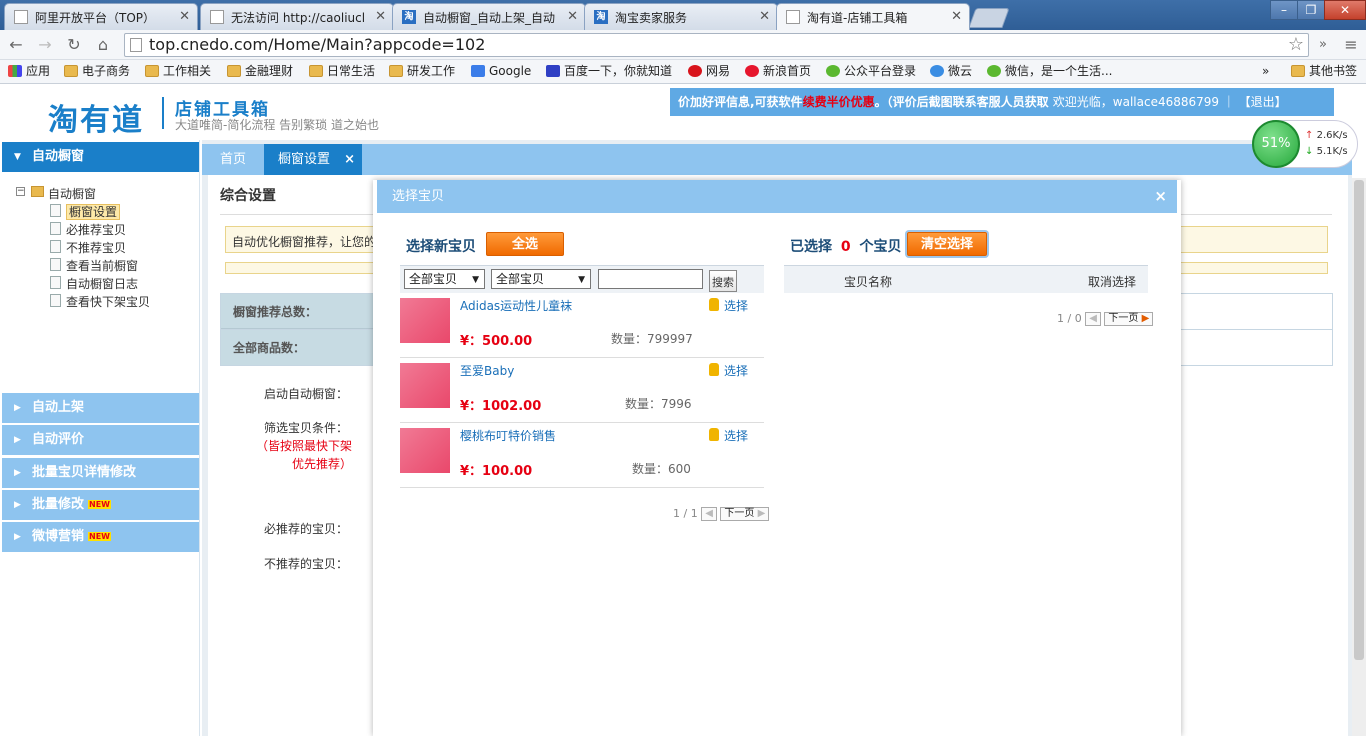 The image size is (1366, 736). What do you see at coordinates (84, 211) in the screenshot?
I see `tree-item-window-settings: 橱窗设置` at bounding box center [84, 211].